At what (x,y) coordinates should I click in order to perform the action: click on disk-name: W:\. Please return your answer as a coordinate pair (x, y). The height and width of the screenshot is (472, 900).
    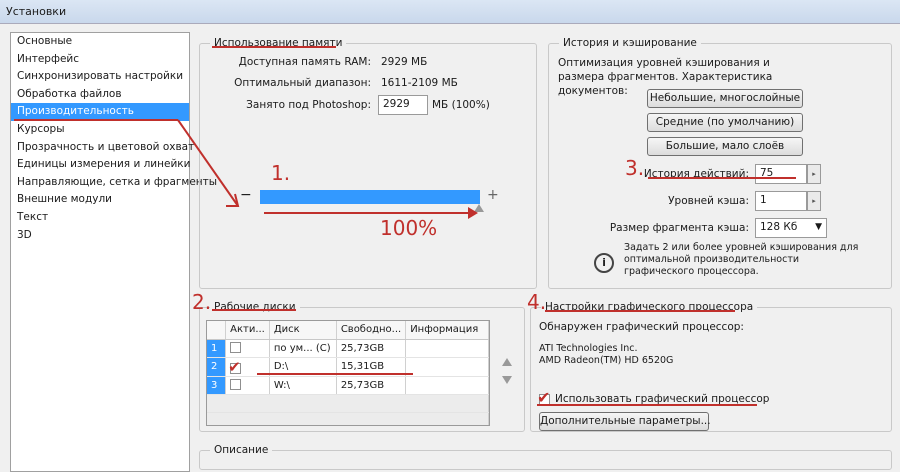
    Looking at the image, I should click on (303, 385).